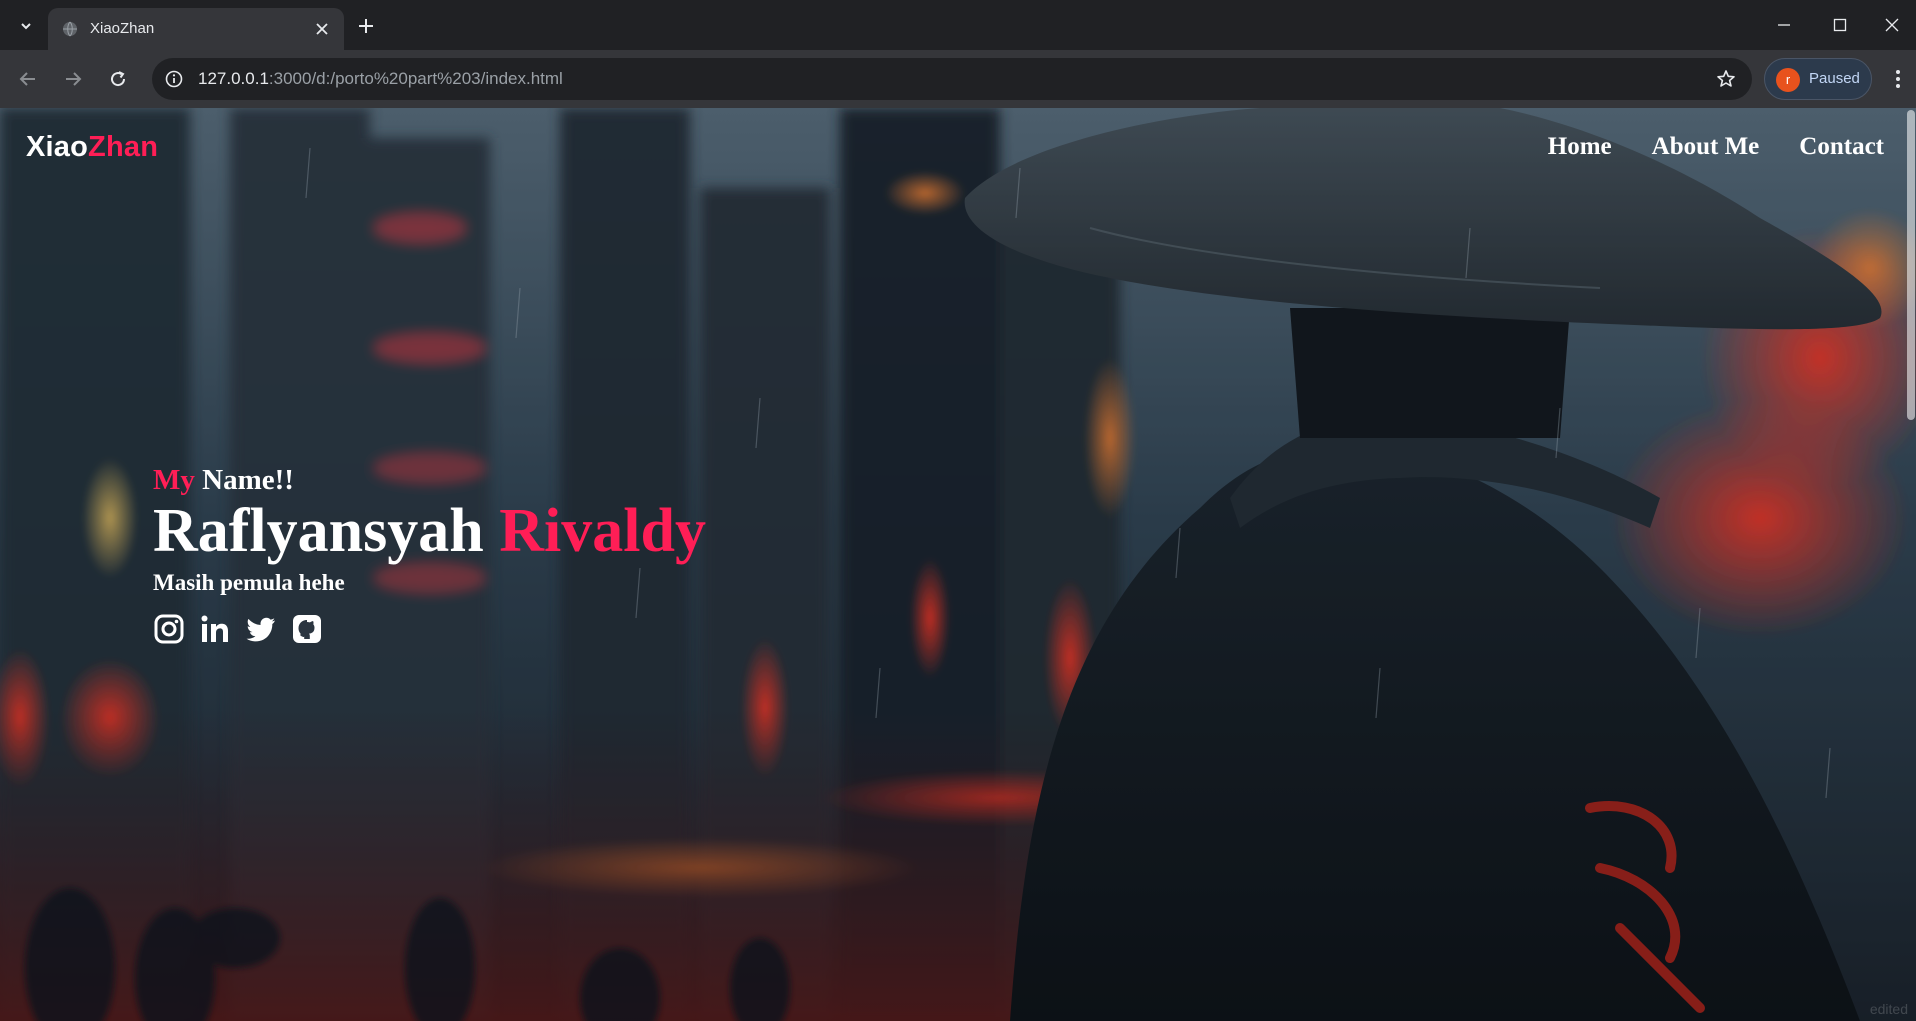 This screenshot has height=1021, width=1916. I want to click on tab-strip: XiaoZhan, so click(958, 25).